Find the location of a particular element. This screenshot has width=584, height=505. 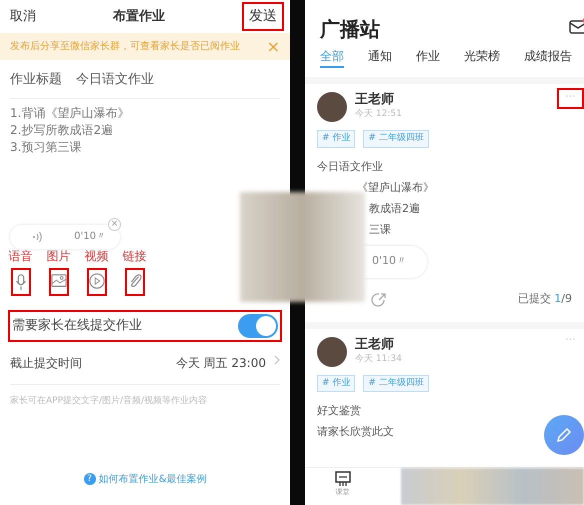

board-icon is located at coordinates (342, 479).